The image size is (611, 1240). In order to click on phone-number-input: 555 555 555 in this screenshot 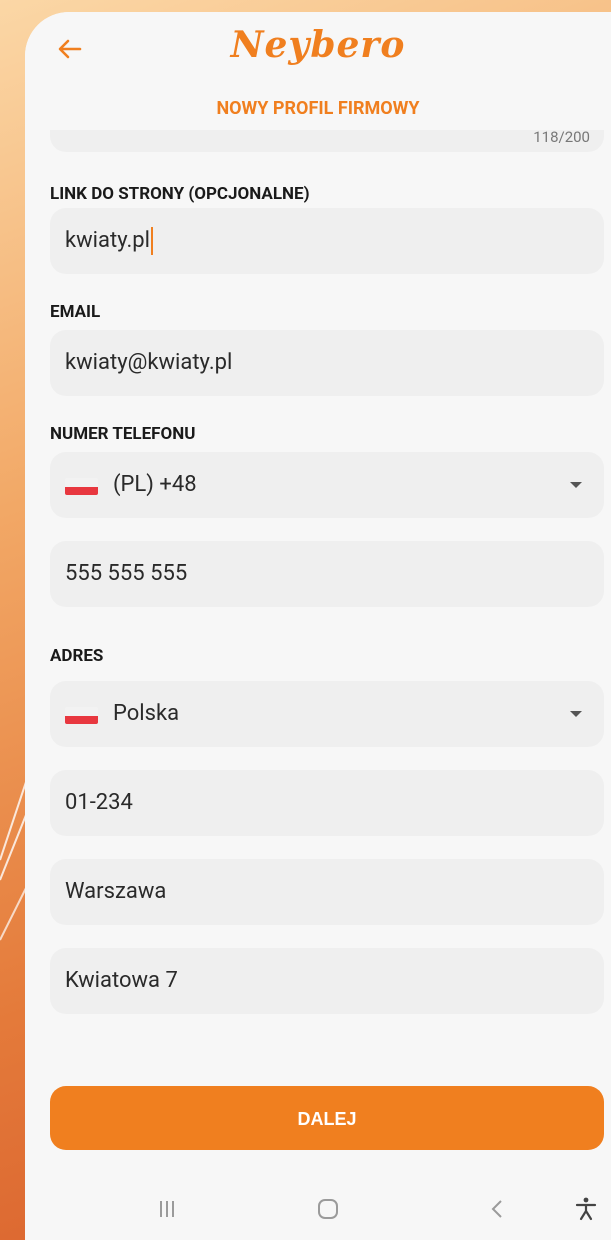, I will do `click(327, 574)`.